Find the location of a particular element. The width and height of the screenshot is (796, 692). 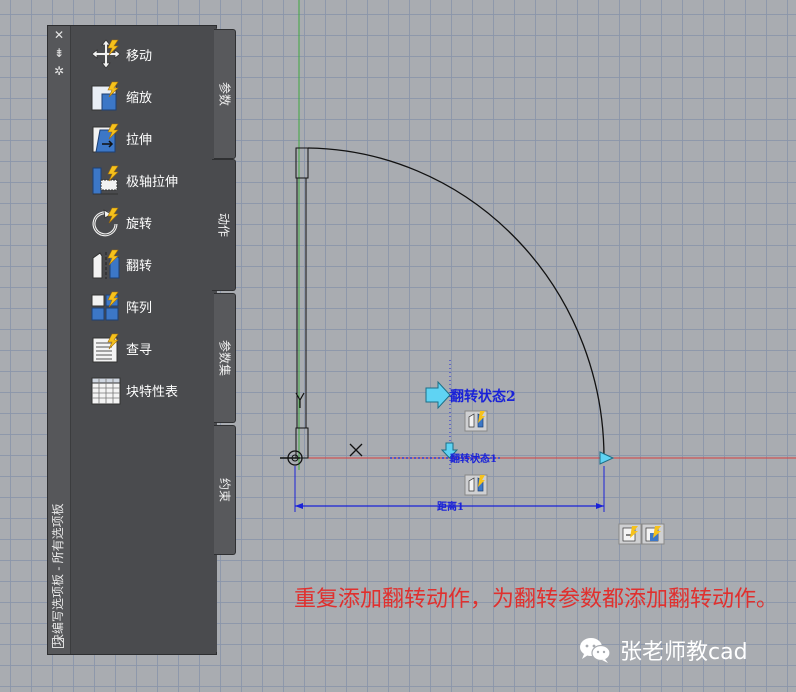

flip-state-1-label: 翻转状态1 is located at coordinates (473, 458).